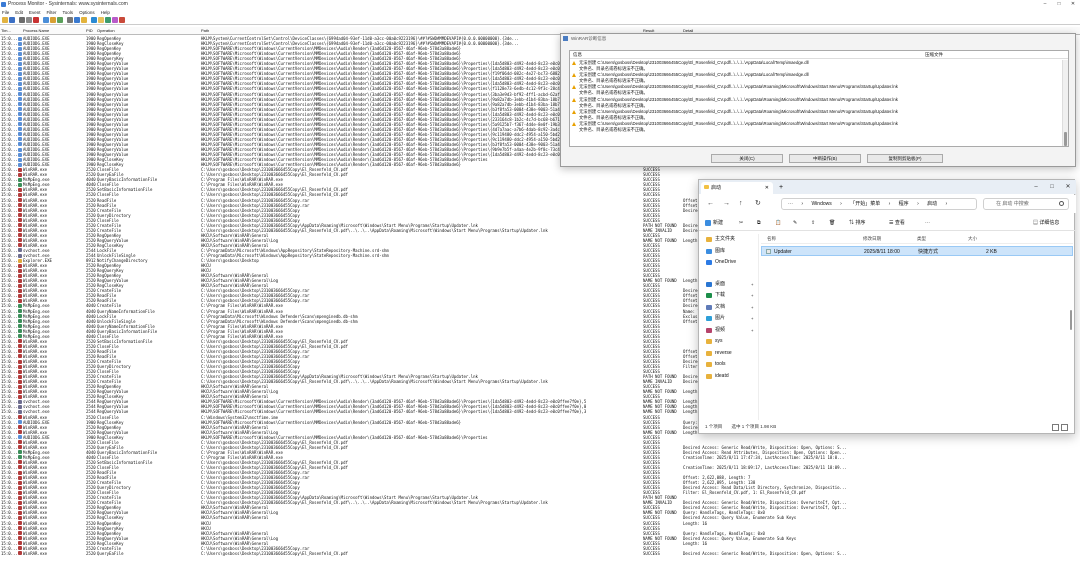  I want to click on column-name: 名称, so click(771, 239).